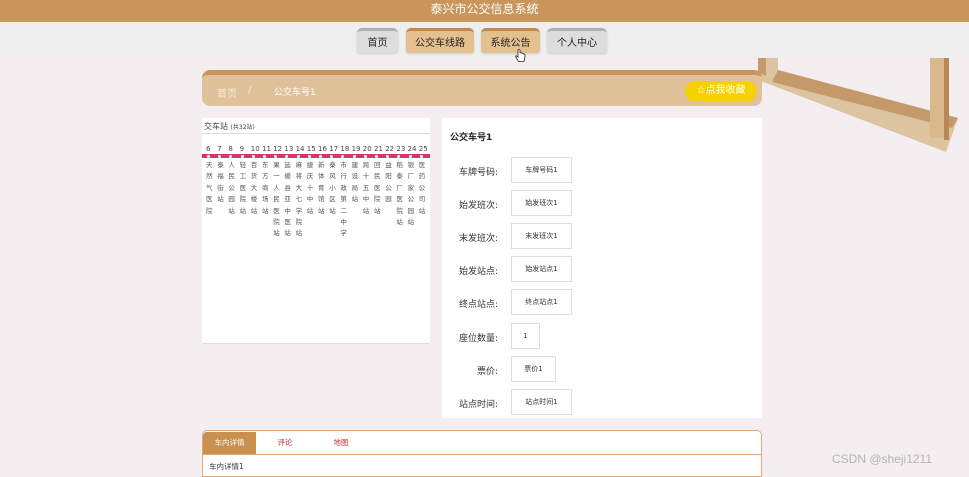 The width and height of the screenshot is (969, 477). Describe the element at coordinates (332, 188) in the screenshot. I see `stop-name: 秦风小区站` at that location.